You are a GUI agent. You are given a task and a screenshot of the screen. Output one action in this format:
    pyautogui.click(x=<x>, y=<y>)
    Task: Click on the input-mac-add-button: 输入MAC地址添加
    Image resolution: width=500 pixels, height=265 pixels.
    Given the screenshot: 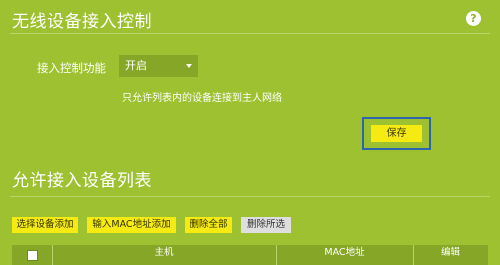 What is the action you would take?
    pyautogui.click(x=131, y=225)
    